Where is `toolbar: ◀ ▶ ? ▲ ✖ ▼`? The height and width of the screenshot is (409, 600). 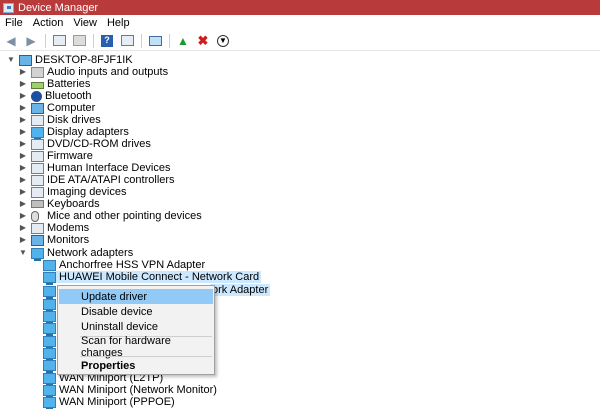
toolbar: ◀ ▶ ? ▲ ✖ ▼ is located at coordinates (300, 40).